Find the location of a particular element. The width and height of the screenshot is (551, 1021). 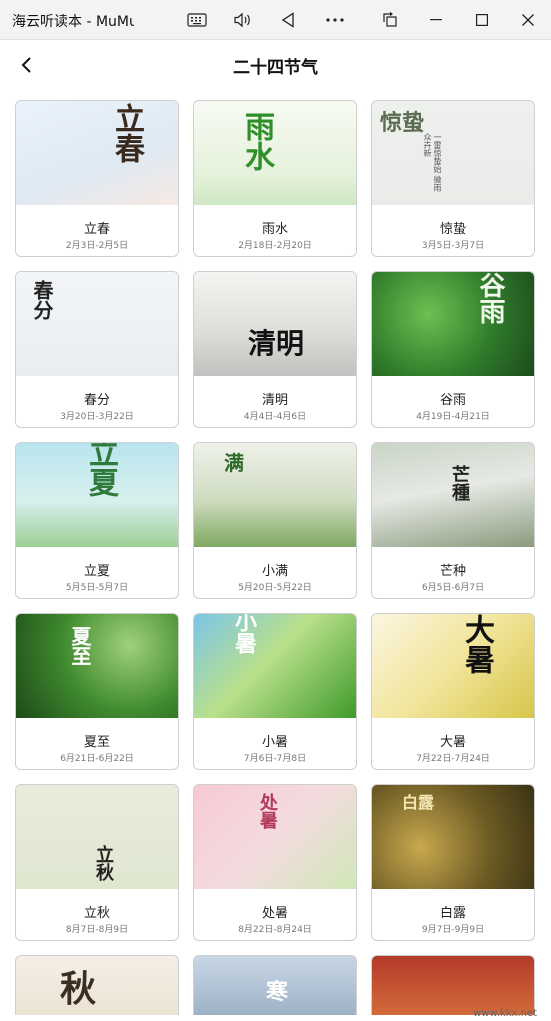

solar-term-dates: 4月4日-4月6日 is located at coordinates (275, 417).